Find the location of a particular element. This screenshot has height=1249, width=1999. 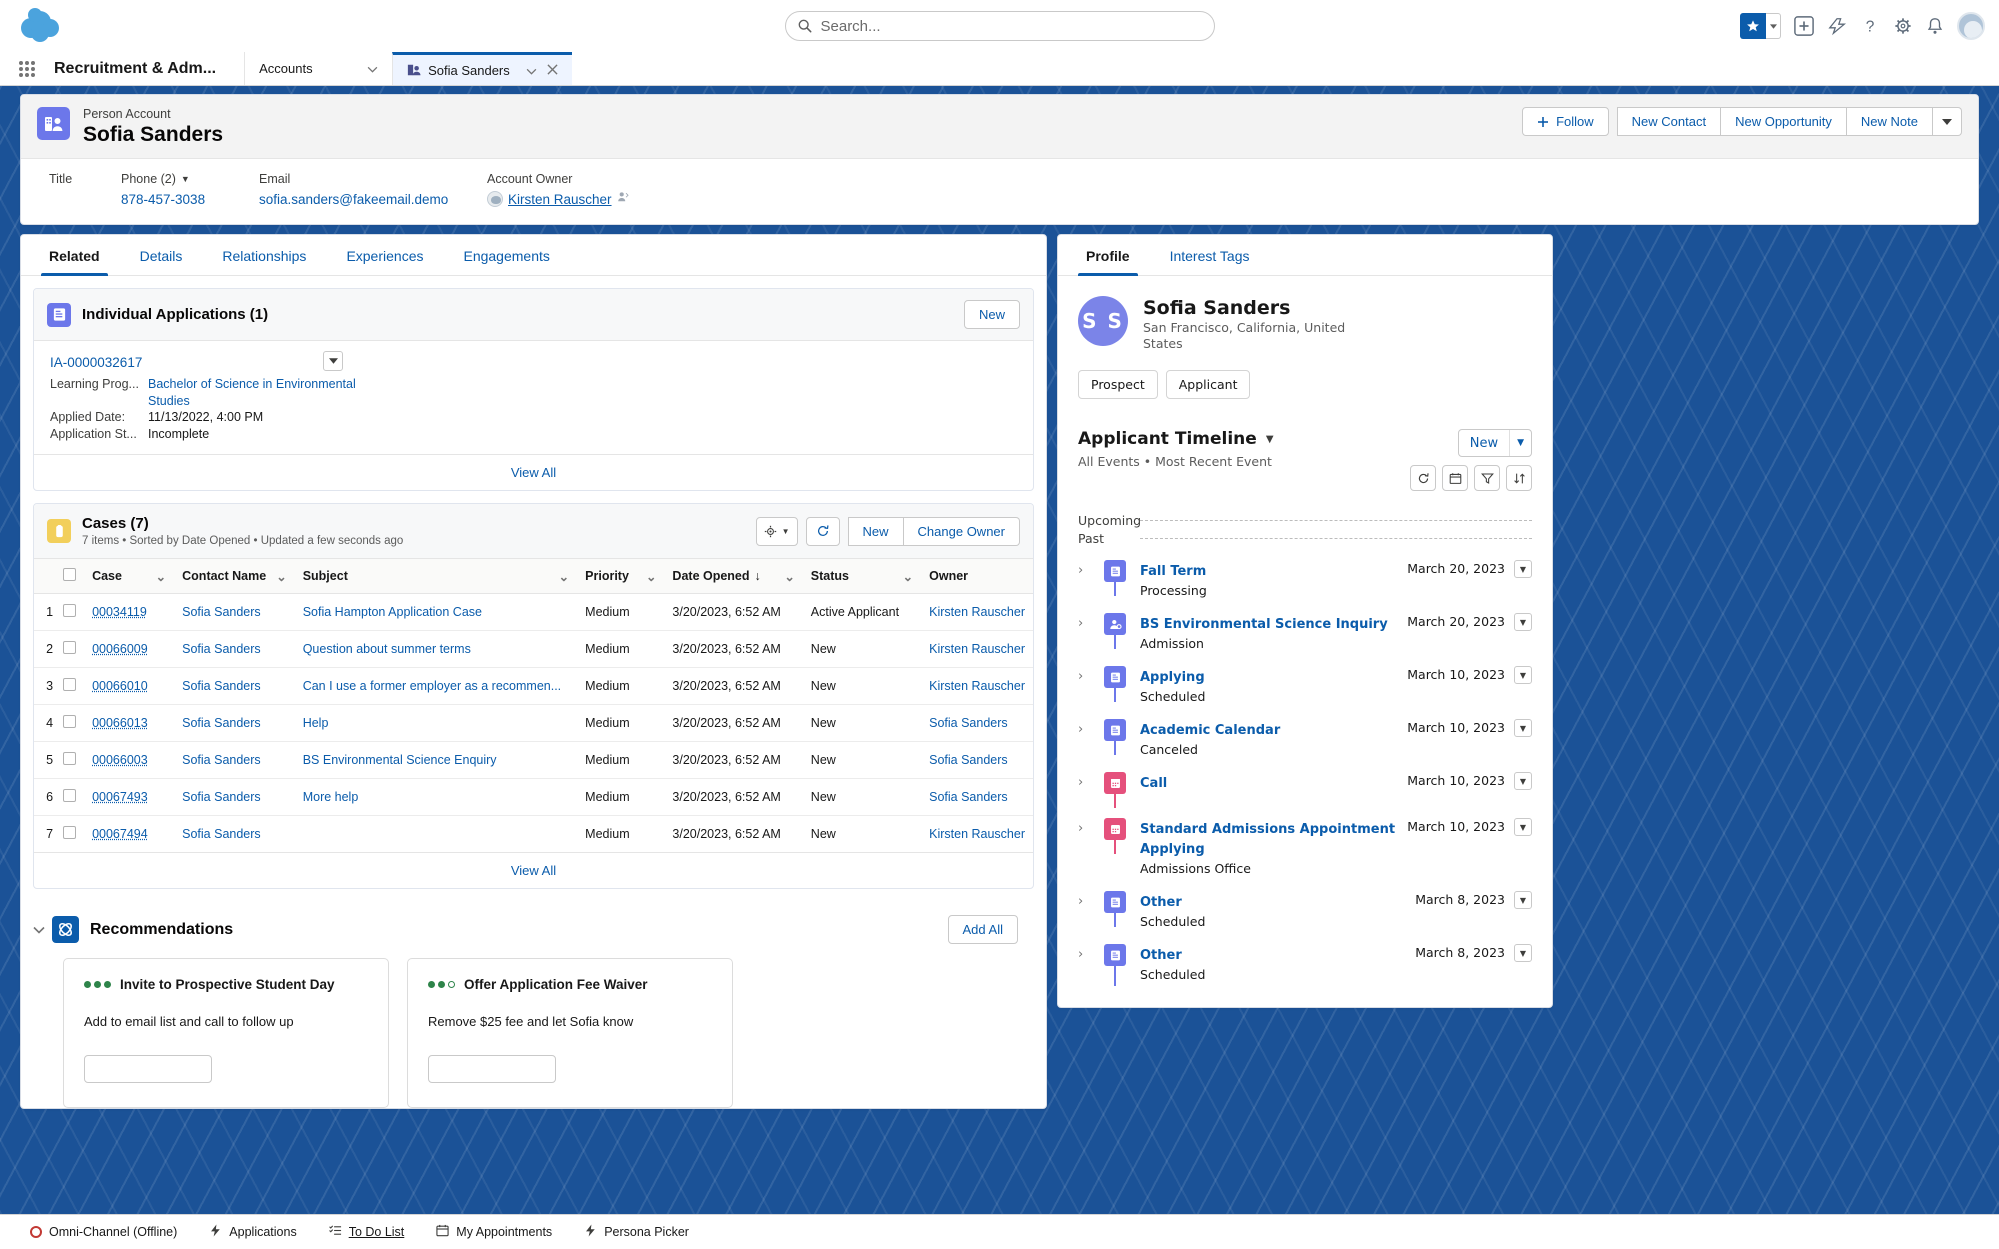

follow-button: Follow is located at coordinates (1565, 121).